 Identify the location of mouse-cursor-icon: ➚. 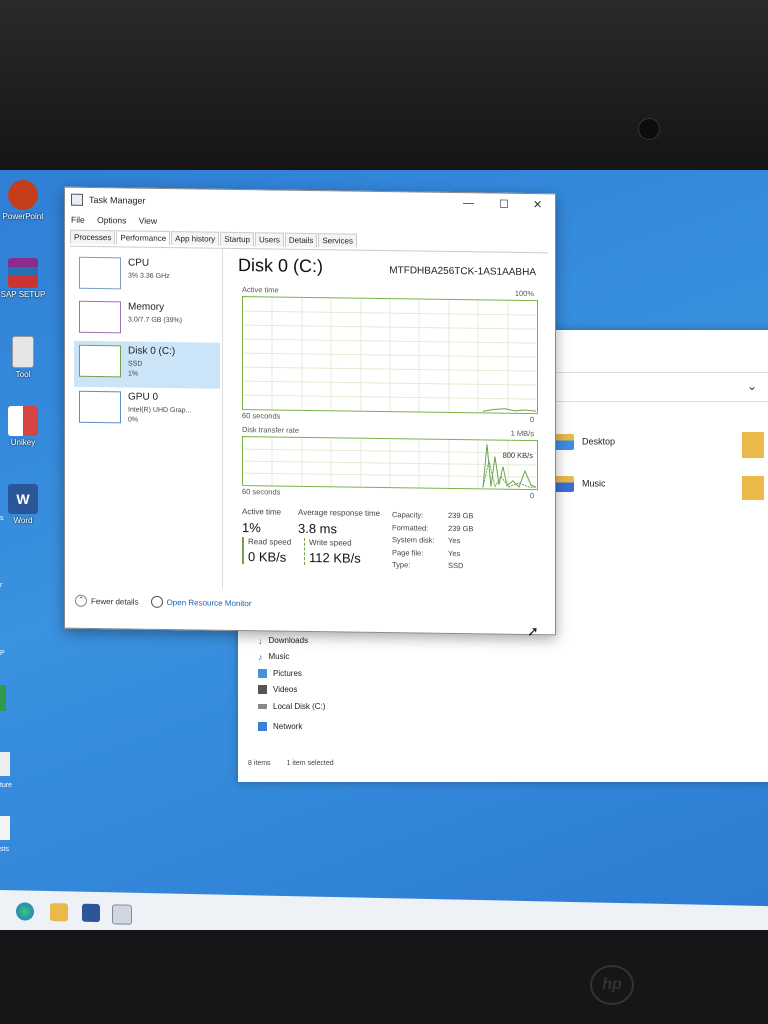
(533, 631).